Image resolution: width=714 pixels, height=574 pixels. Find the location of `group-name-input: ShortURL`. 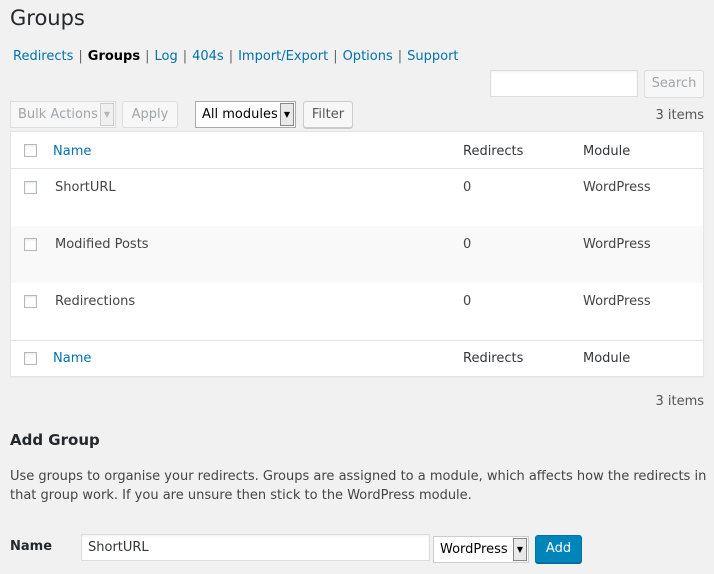

group-name-input: ShortURL is located at coordinates (255, 547).